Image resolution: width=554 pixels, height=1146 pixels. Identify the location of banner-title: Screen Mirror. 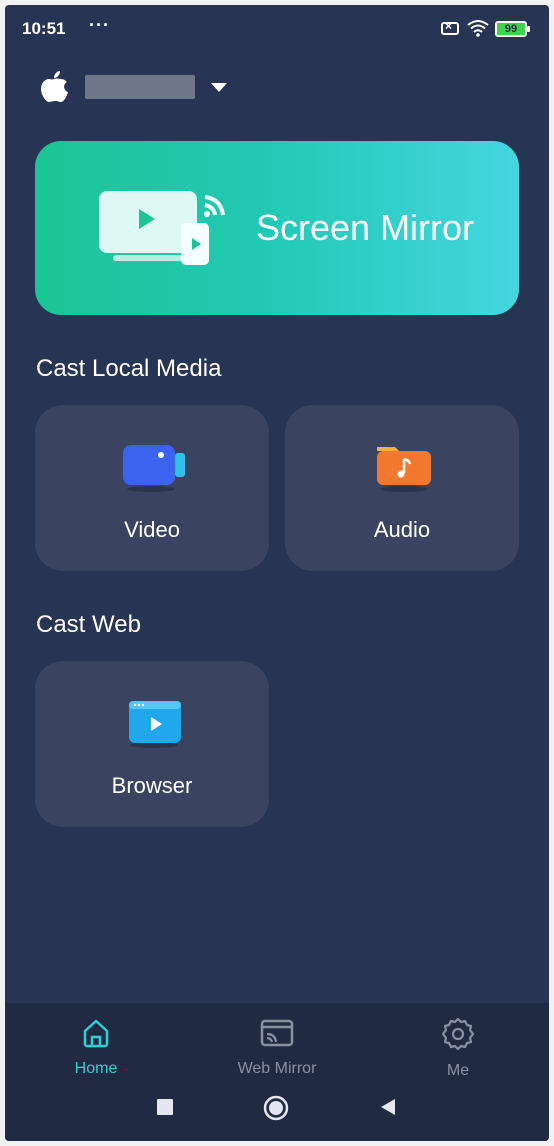
(365, 227).